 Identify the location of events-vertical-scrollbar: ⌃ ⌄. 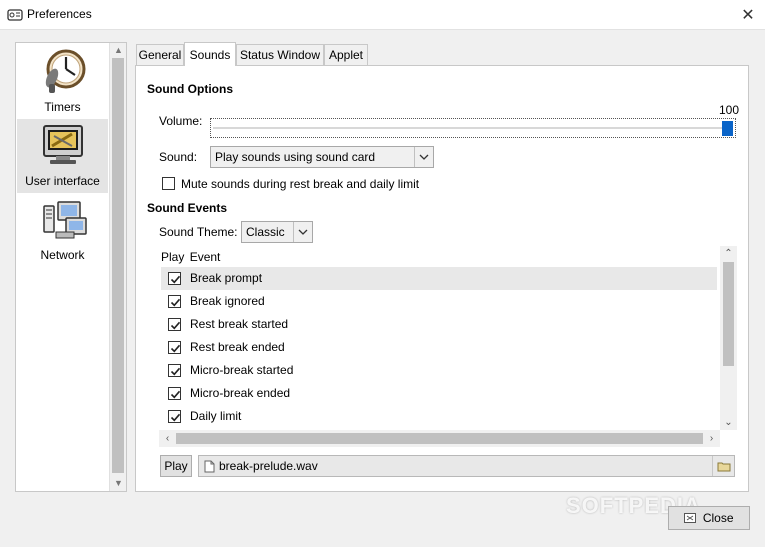
(728, 338).